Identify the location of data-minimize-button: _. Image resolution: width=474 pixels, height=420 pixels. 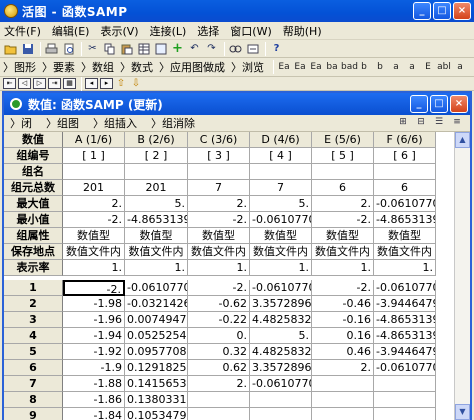
(419, 104).